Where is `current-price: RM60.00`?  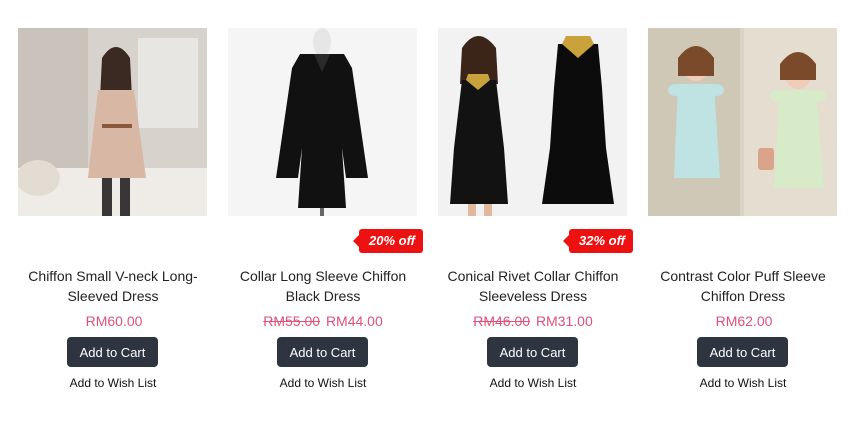 current-price: RM60.00 is located at coordinates (114, 321).